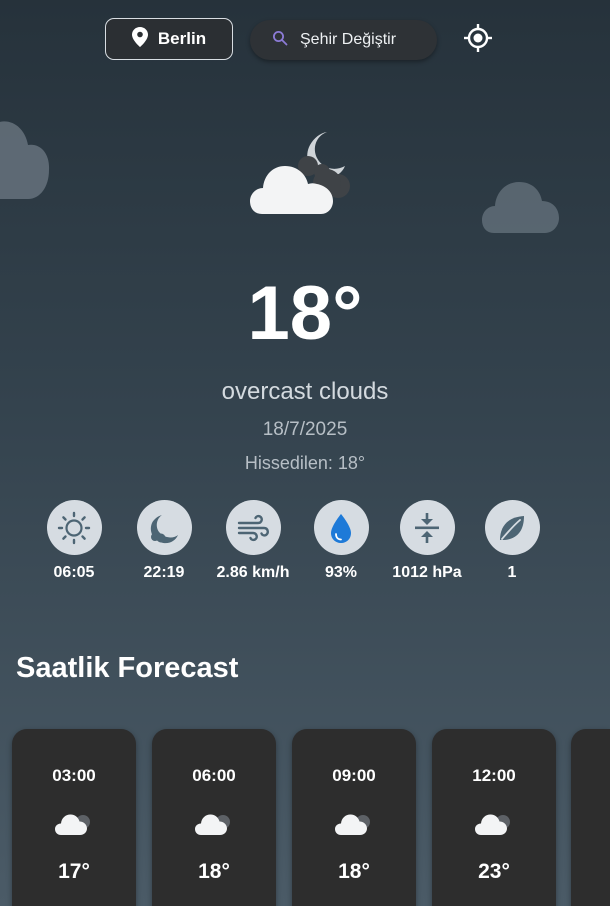 The image size is (610, 906). I want to click on hourly-card: 09:00 18°, so click(354, 817).